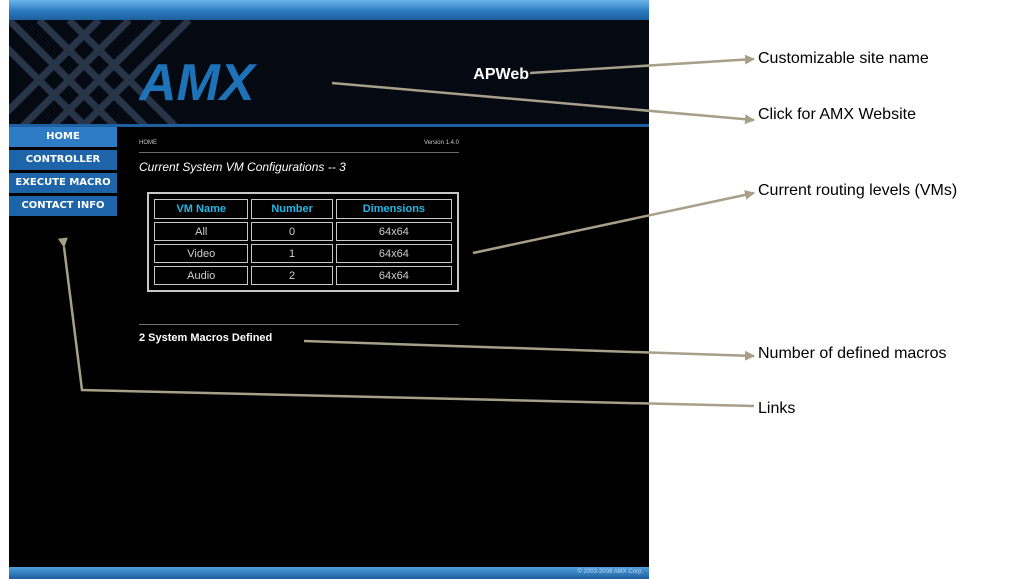 The image size is (1026, 579). I want to click on callout-routing-levels: Current routing levels (VMs), so click(858, 190).